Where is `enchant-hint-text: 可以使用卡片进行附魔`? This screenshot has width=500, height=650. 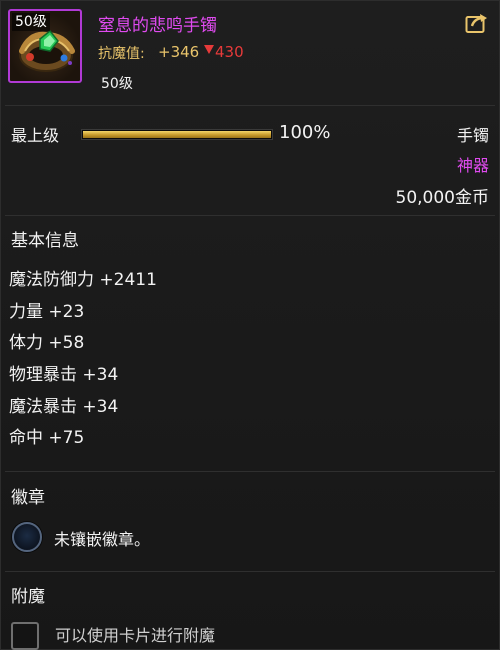 enchant-hint-text: 可以使用卡片进行附魔 is located at coordinates (135, 635).